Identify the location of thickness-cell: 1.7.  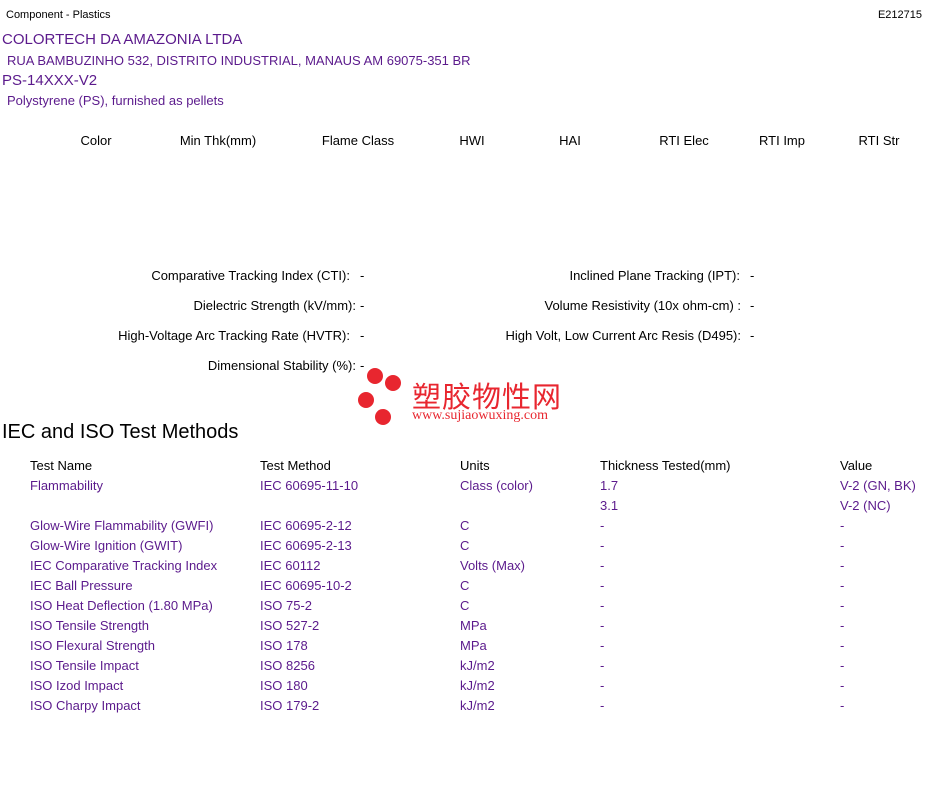
(609, 485).